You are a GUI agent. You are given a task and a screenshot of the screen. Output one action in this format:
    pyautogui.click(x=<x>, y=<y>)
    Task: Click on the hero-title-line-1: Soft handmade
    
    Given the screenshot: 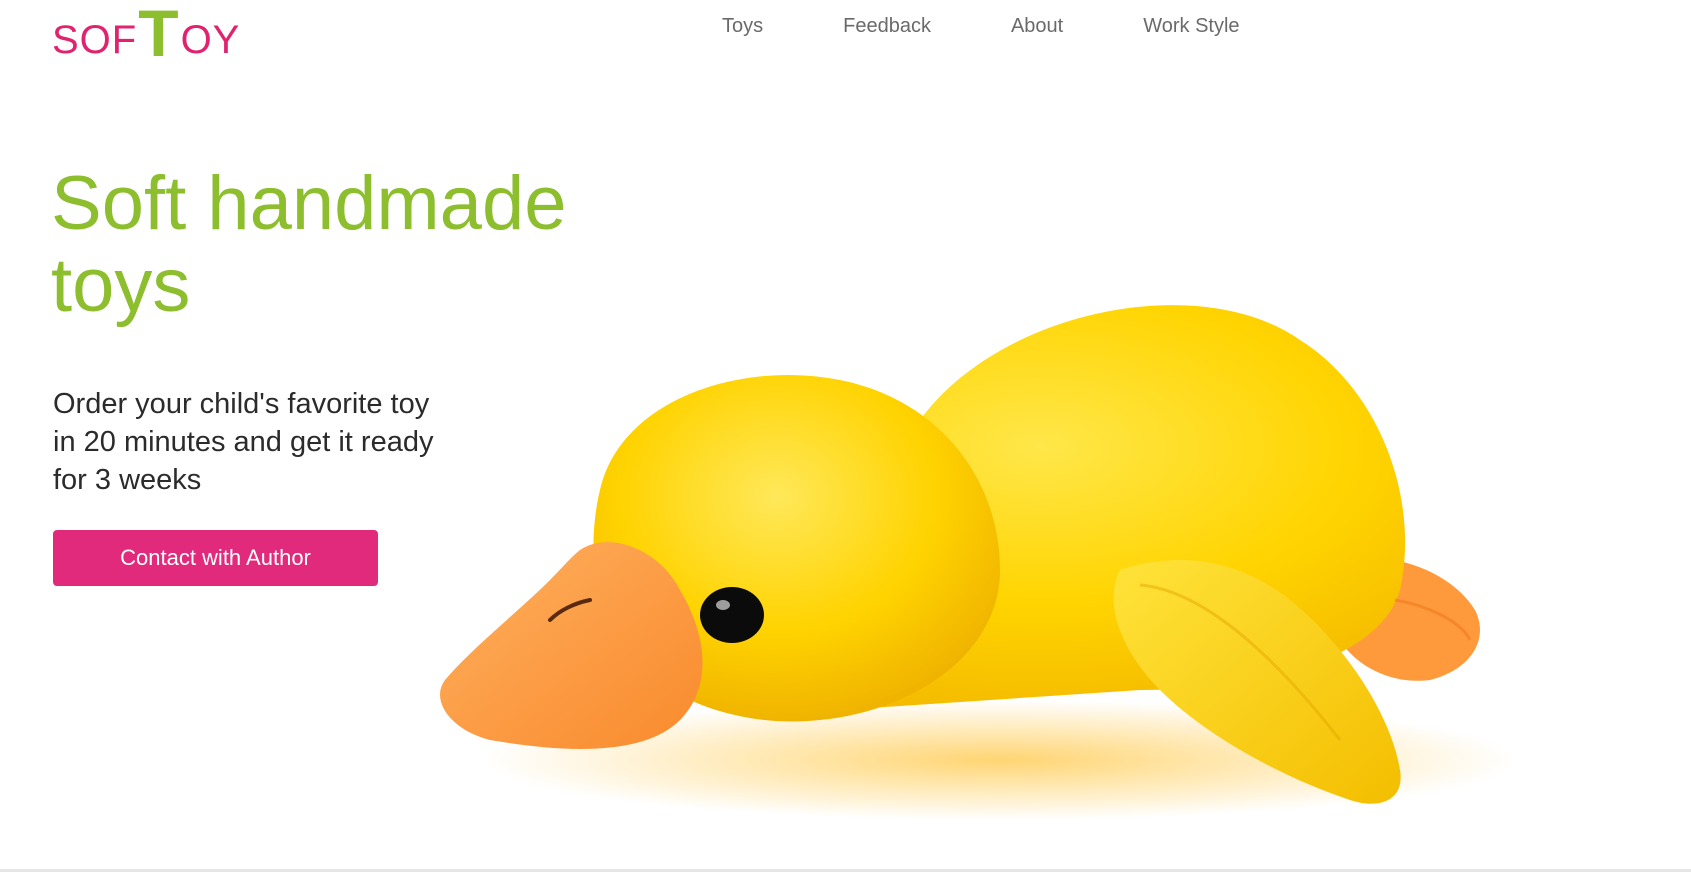 What is the action you would take?
    pyautogui.click(x=309, y=203)
    